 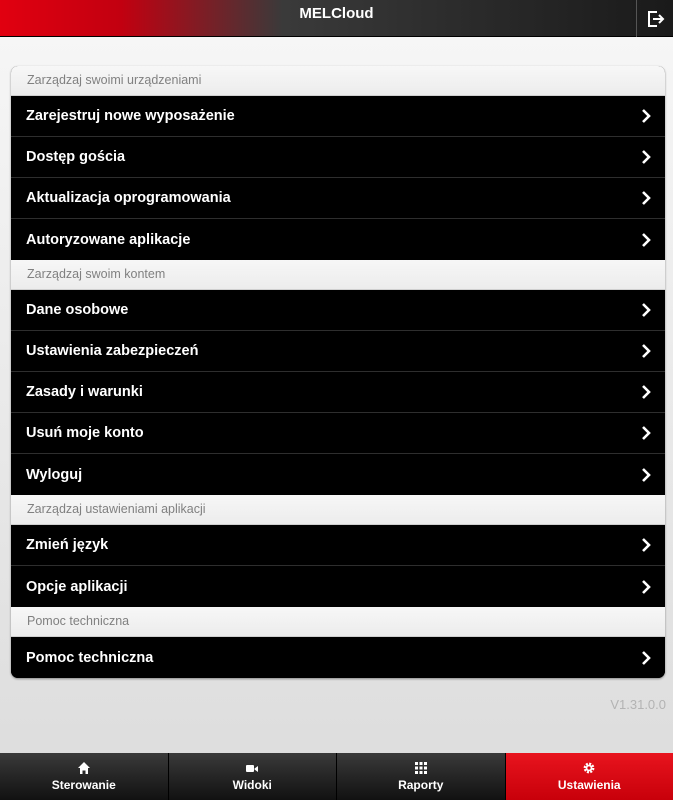 I want to click on video-camera-icon, so click(x=252, y=768).